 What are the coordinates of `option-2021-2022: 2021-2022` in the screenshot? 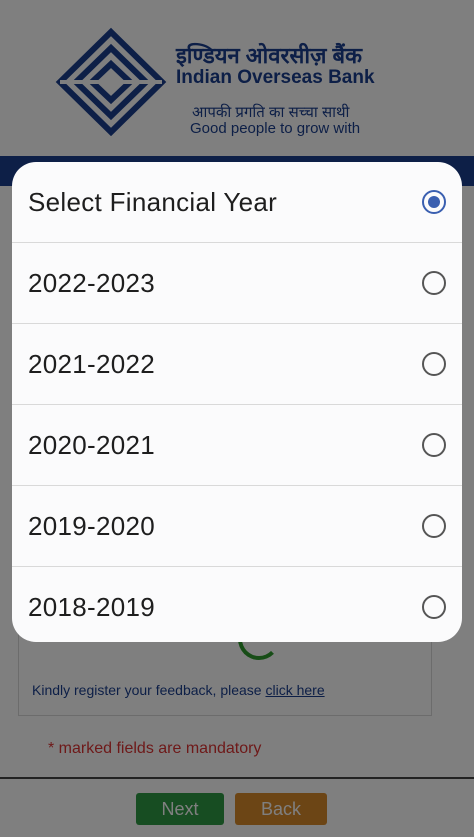 It's located at (237, 364).